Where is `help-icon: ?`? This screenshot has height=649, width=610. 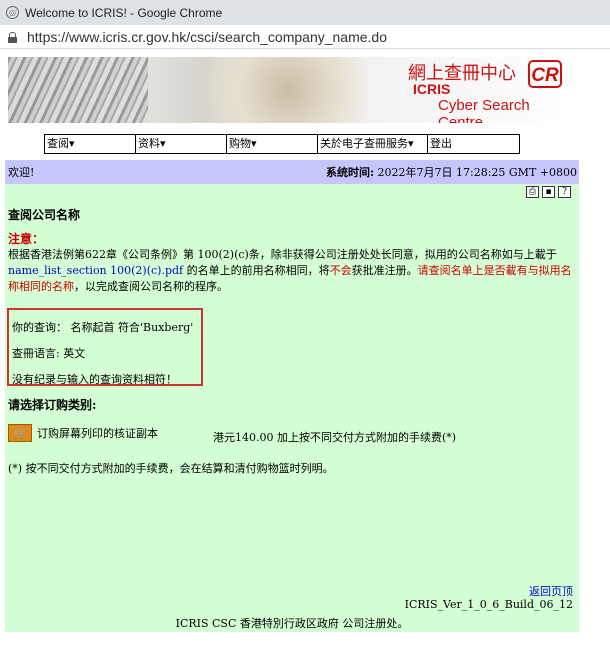
help-icon: ? is located at coordinates (564, 192).